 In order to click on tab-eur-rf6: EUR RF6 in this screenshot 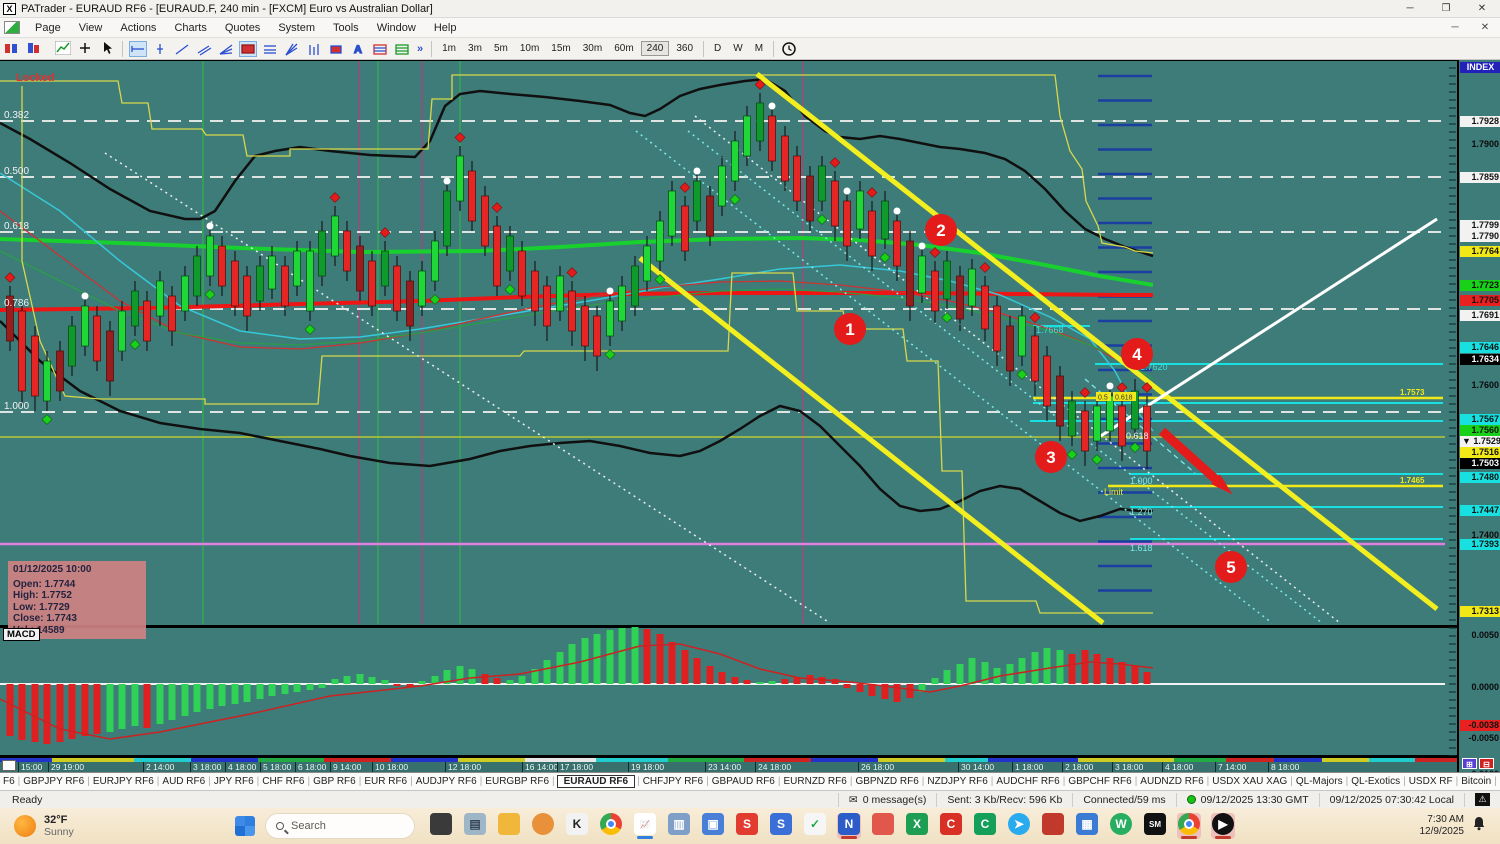, I will do `click(385, 781)`.